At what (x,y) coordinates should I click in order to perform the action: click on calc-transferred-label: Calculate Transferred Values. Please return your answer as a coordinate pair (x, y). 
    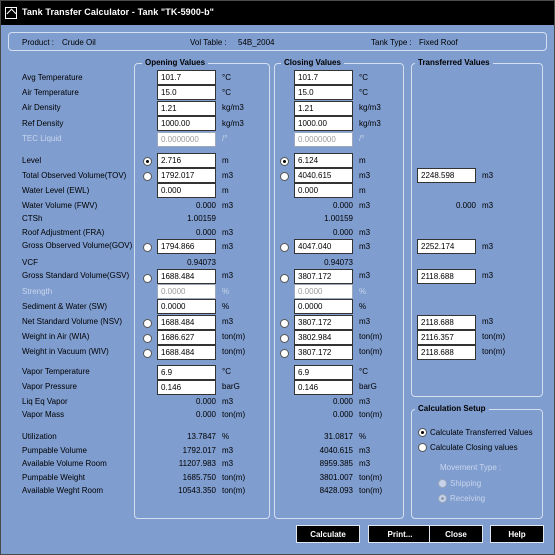
    Looking at the image, I should click on (481, 432).